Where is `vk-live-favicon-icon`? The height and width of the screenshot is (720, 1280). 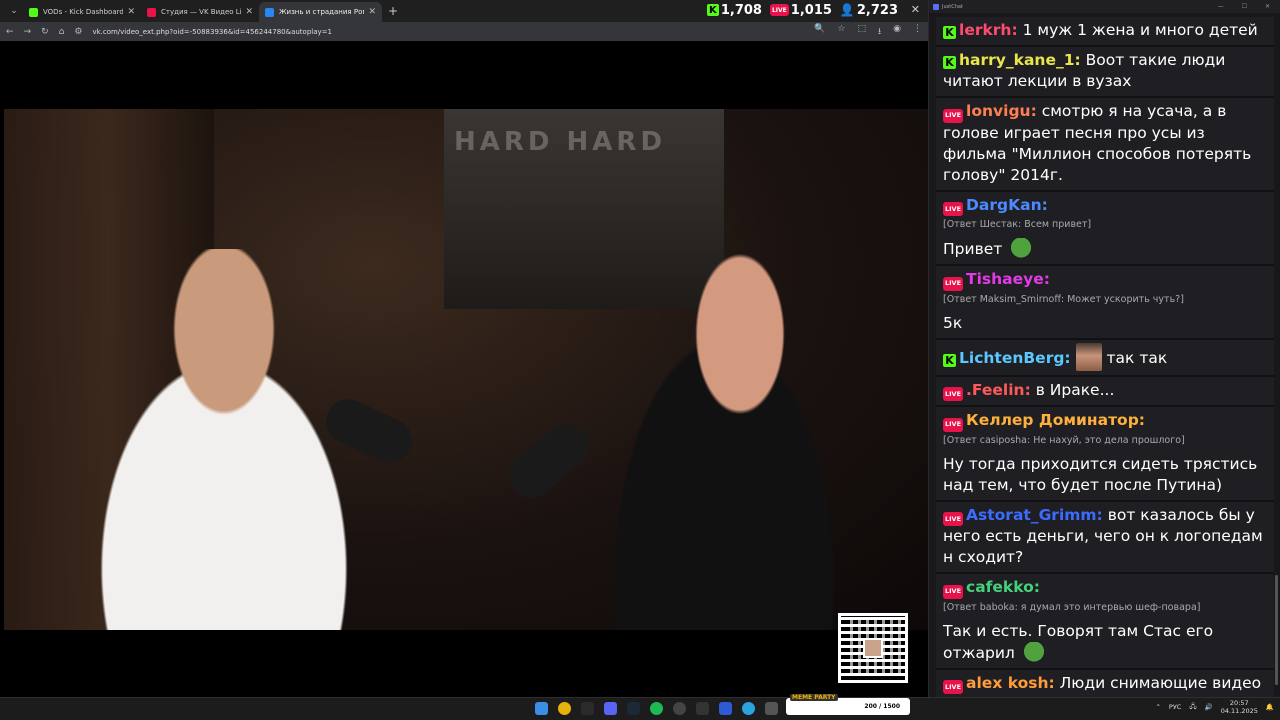
vk-live-favicon-icon is located at coordinates (151, 12).